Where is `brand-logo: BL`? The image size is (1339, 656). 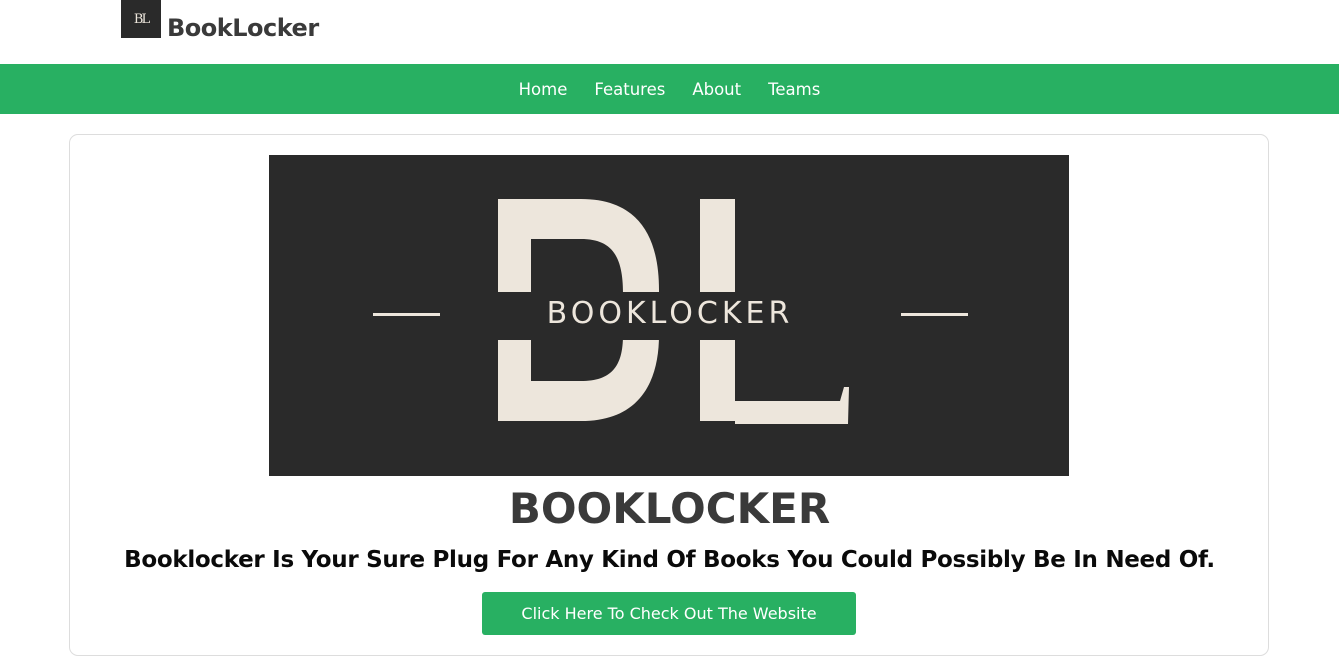
brand-logo: BL is located at coordinates (141, 19).